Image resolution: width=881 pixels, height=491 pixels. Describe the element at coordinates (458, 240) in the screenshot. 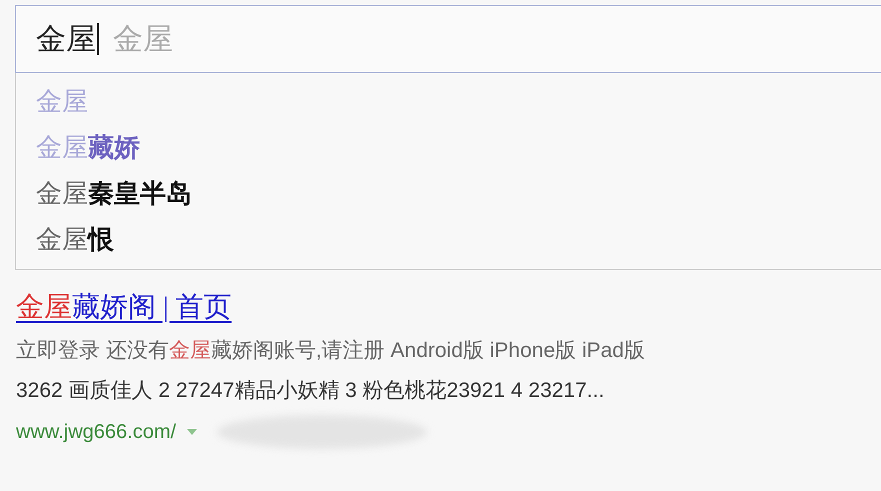

I see `suggestion-item: 金屋恨` at that location.